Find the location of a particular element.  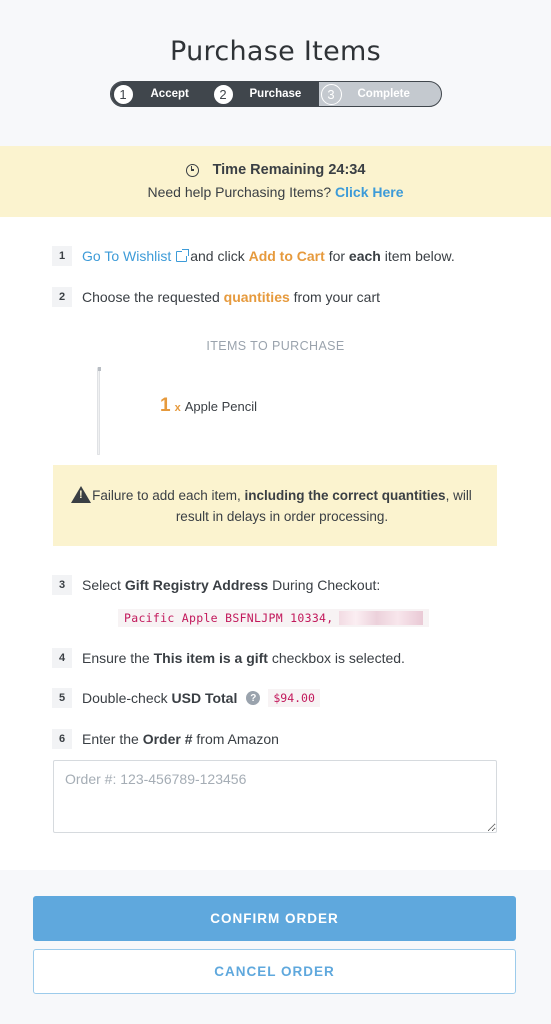

help-line: Need help Purchasing Items? Click Here is located at coordinates (275, 192).